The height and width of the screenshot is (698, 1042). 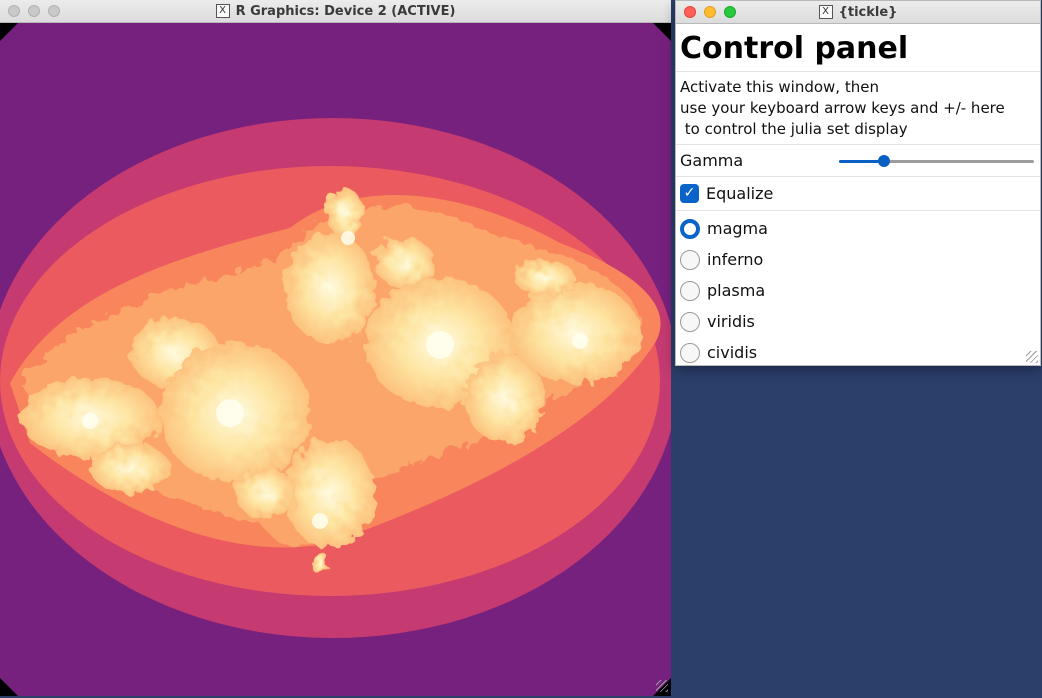 What do you see at coordinates (731, 321) in the screenshot?
I see `radio-label: viridis` at bounding box center [731, 321].